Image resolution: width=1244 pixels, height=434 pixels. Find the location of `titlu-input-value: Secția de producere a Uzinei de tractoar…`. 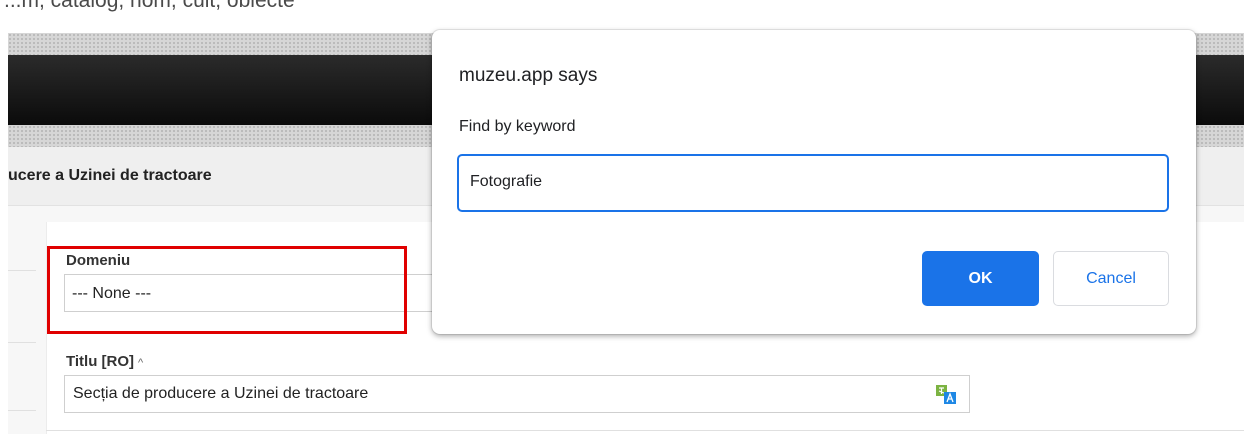

titlu-input-value: Secția de producere a Uzinei de tractoar… is located at coordinates (221, 393).